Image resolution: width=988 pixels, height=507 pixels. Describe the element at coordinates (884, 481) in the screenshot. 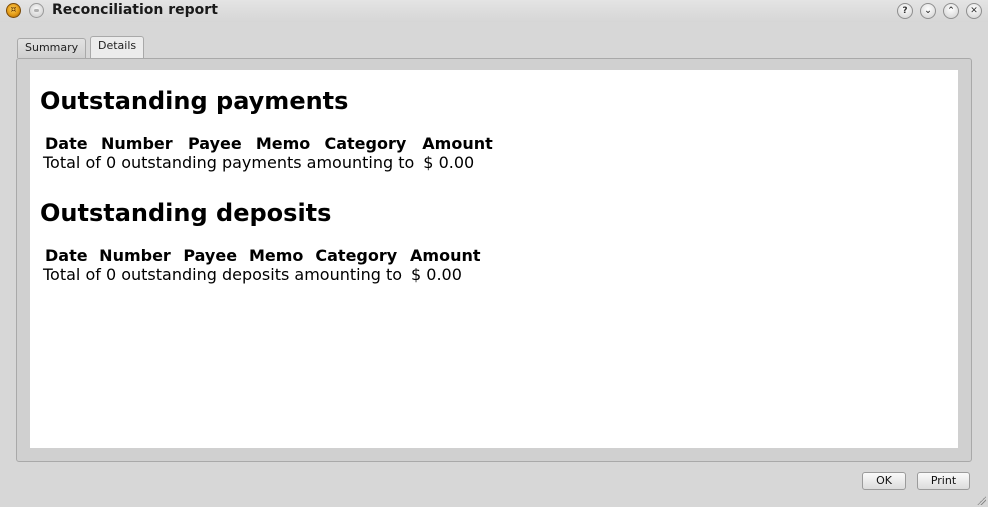

I see `ok-button: OK` at that location.